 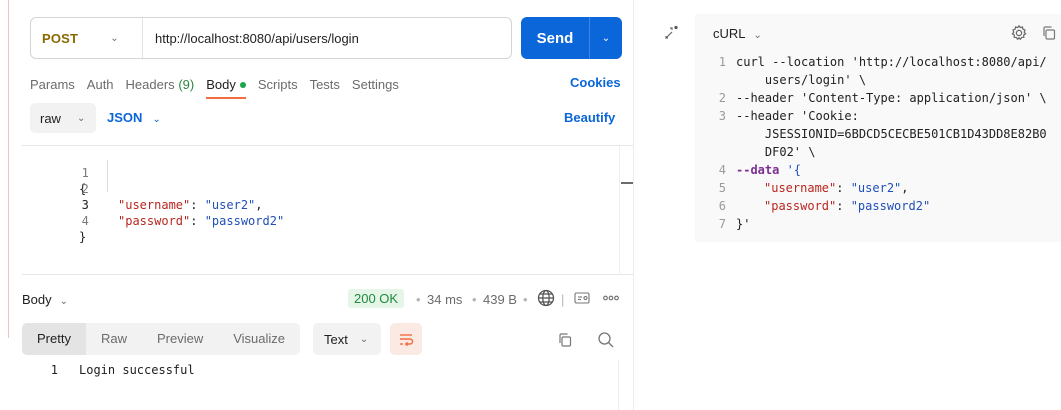 I want to click on snippet-string: '{, so click(x=790, y=170).